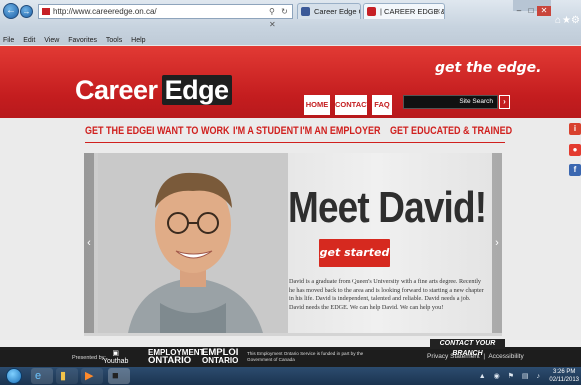 The height and width of the screenshot is (385, 581). I want to click on clock-time: 3:26 PM, so click(564, 372).